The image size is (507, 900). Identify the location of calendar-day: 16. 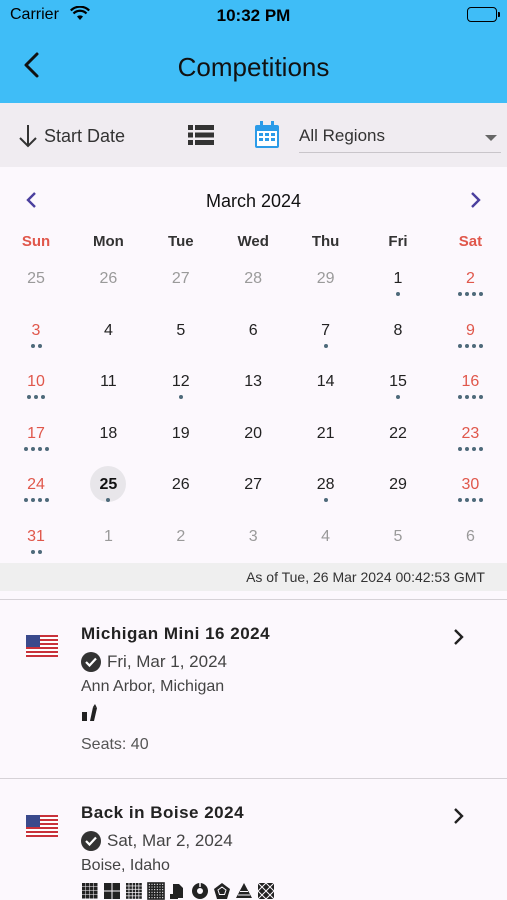
(470, 383).